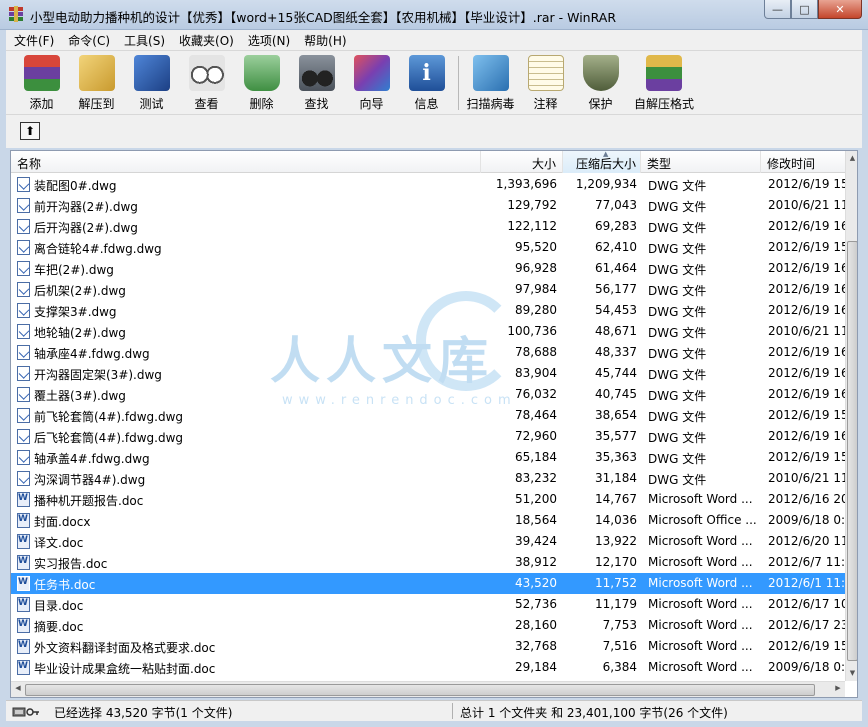  I want to click on file-packed-size: 14,036, so click(616, 520).